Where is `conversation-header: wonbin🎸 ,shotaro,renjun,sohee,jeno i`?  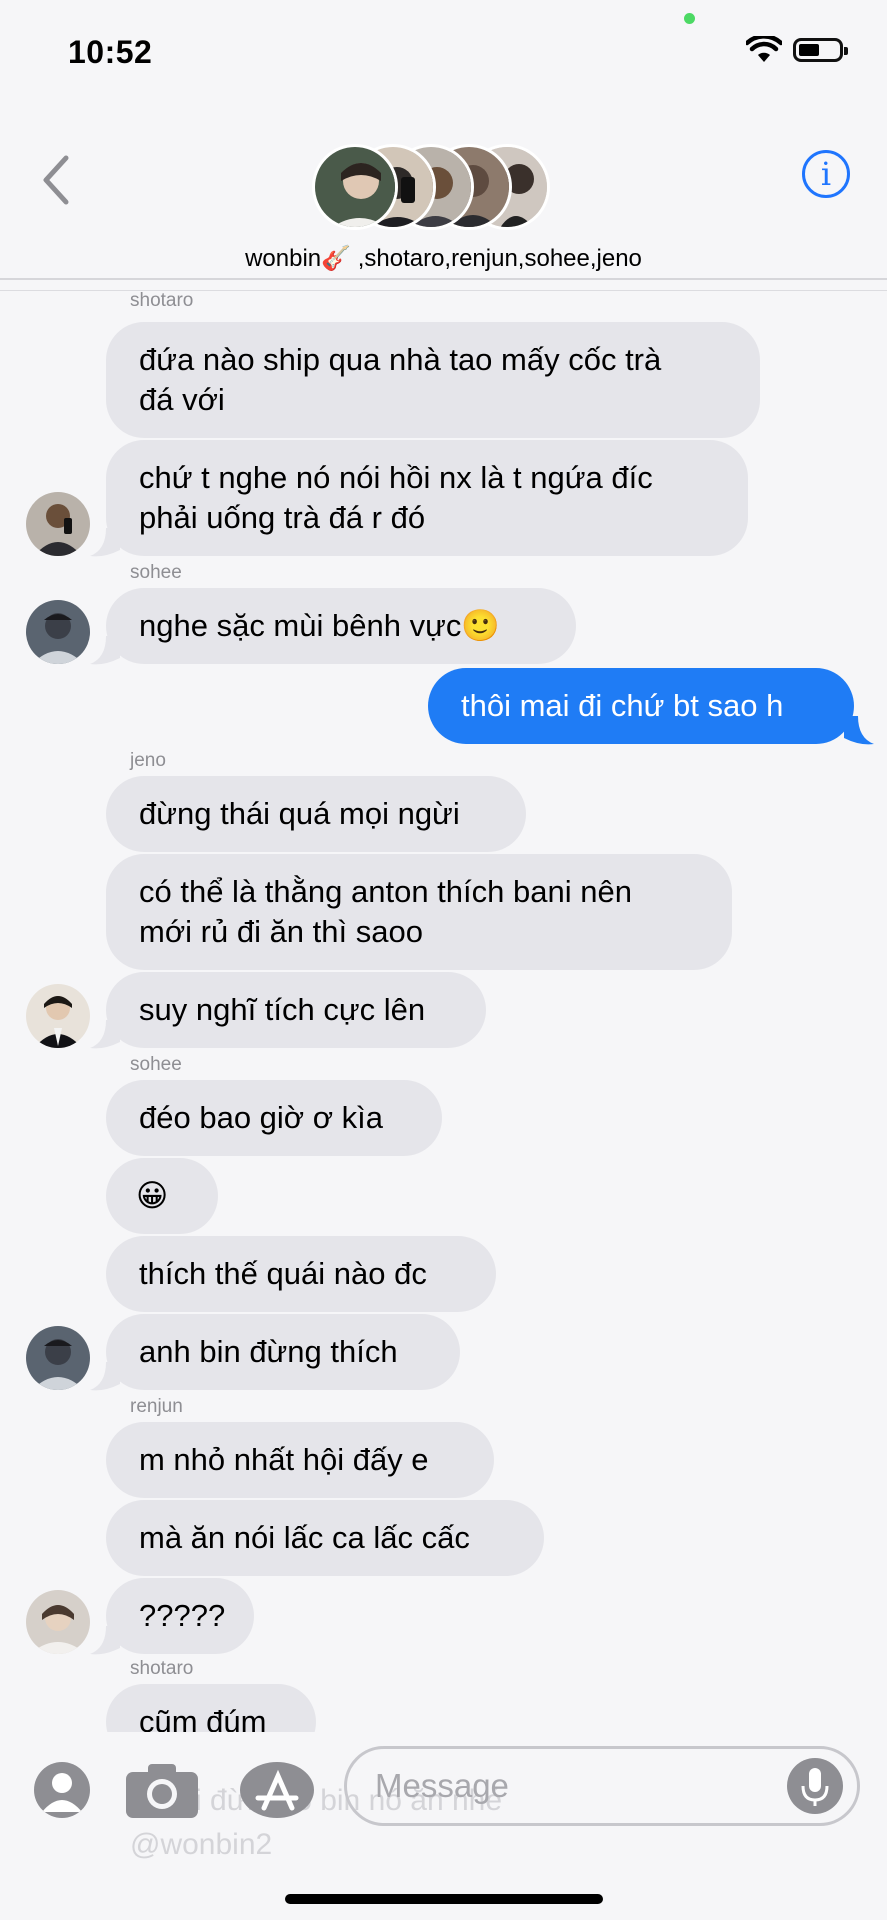
conversation-header: wonbin🎸 ,shotaro,renjun,sohee,jeno i is located at coordinates (443, 195).